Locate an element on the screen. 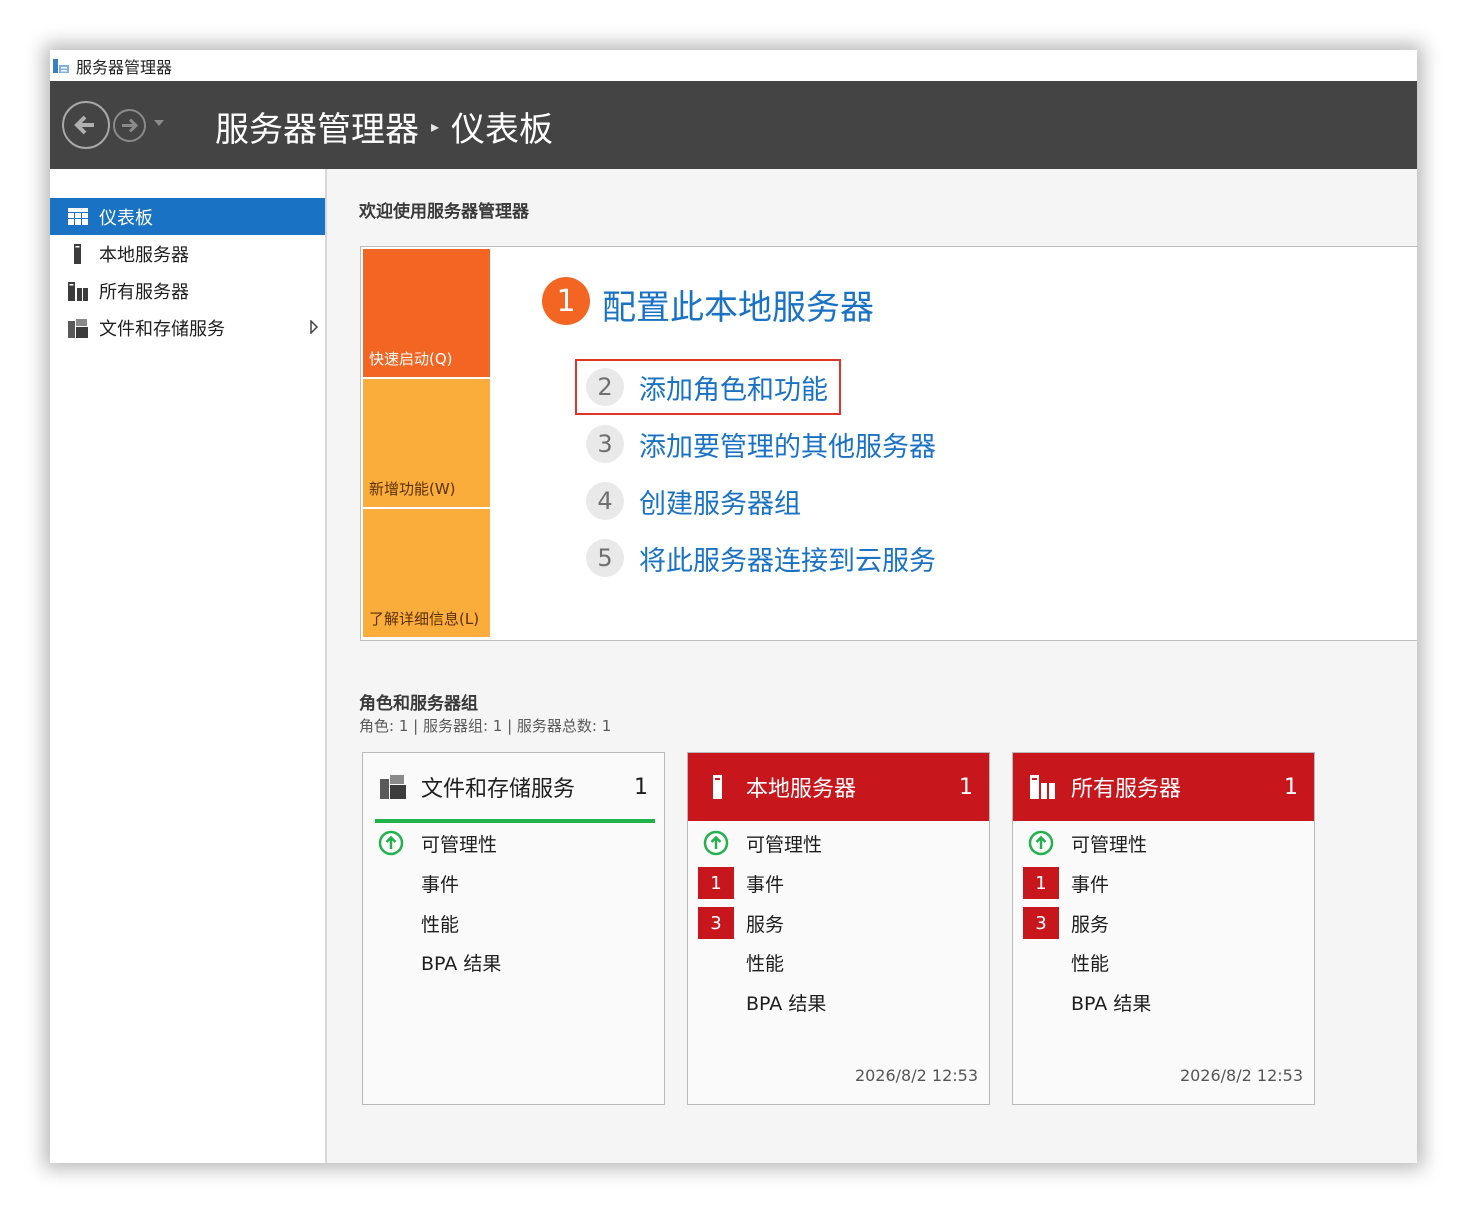  sidebar-item-label: 所有服务器 is located at coordinates (144, 292).